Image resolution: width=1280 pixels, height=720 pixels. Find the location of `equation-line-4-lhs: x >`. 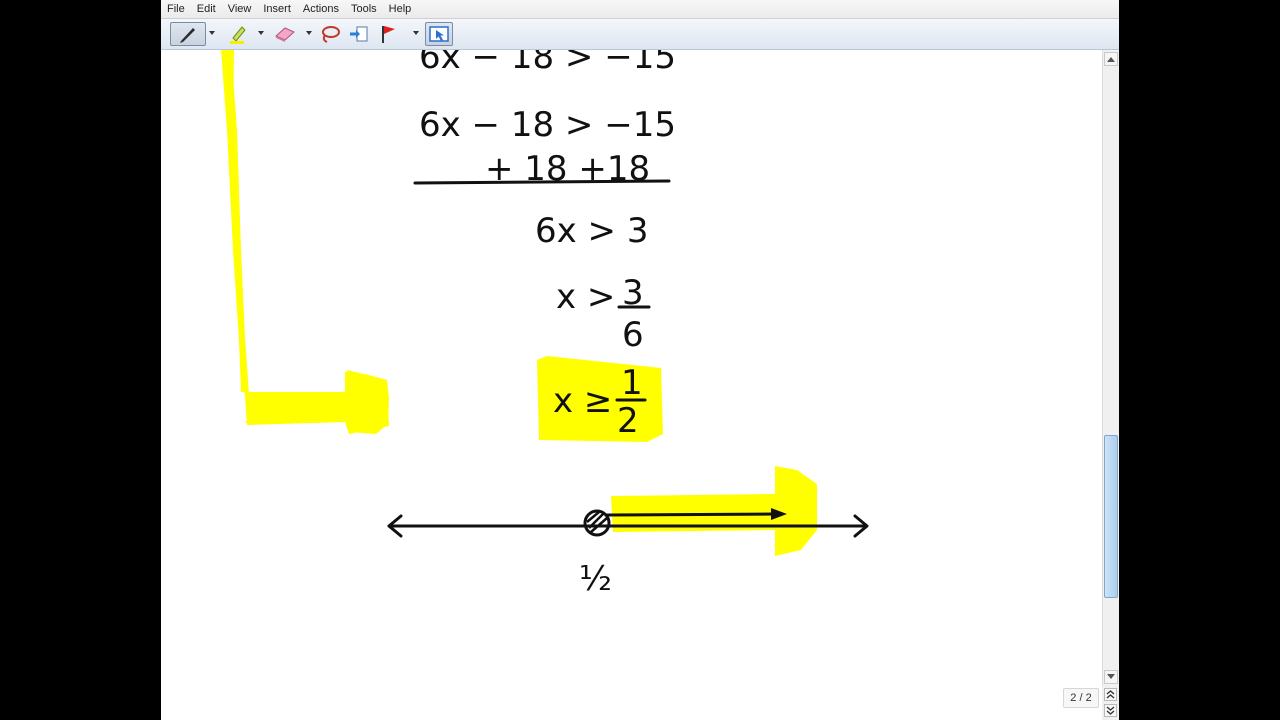

equation-line-4-lhs: x > is located at coordinates (585, 297).